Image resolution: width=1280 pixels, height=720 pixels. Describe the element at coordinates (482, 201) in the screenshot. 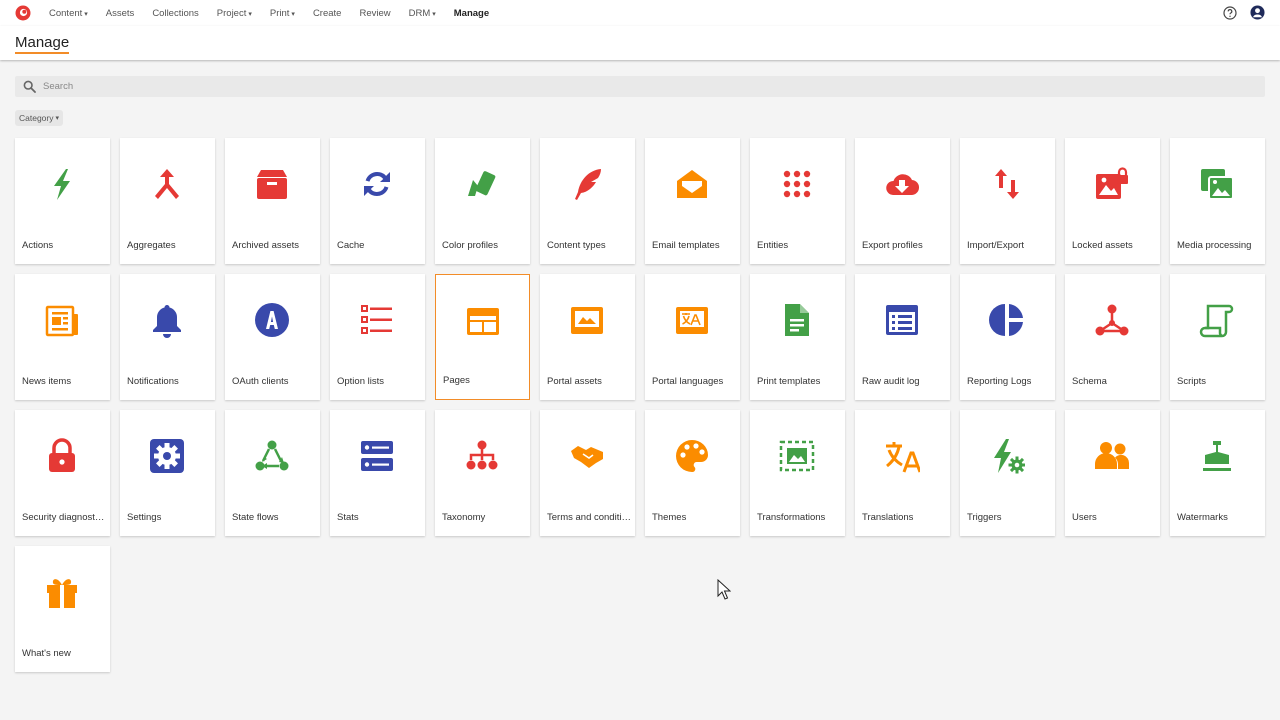

I see `tile-color-profiles: Color profiles` at that location.